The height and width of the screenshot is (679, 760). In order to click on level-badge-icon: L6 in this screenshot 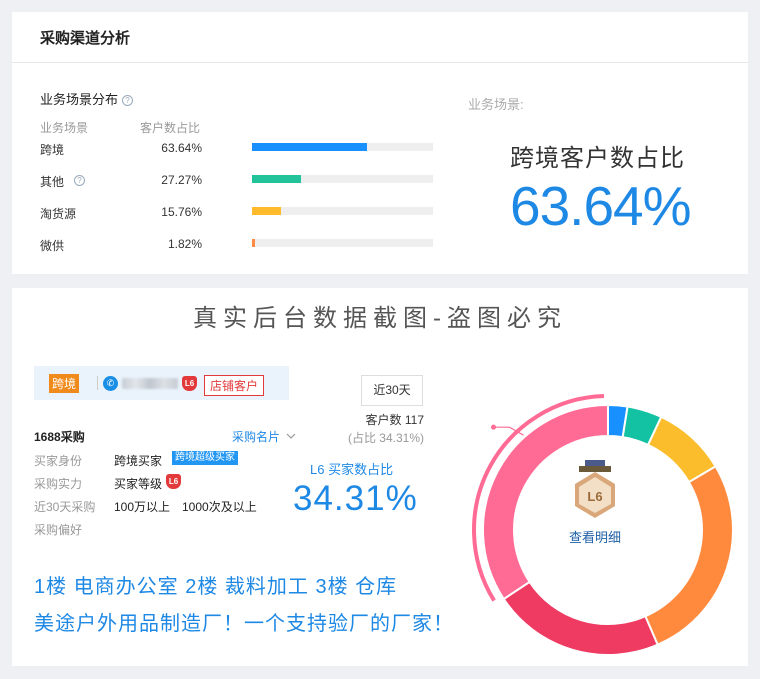, I will do `click(189, 383)`.